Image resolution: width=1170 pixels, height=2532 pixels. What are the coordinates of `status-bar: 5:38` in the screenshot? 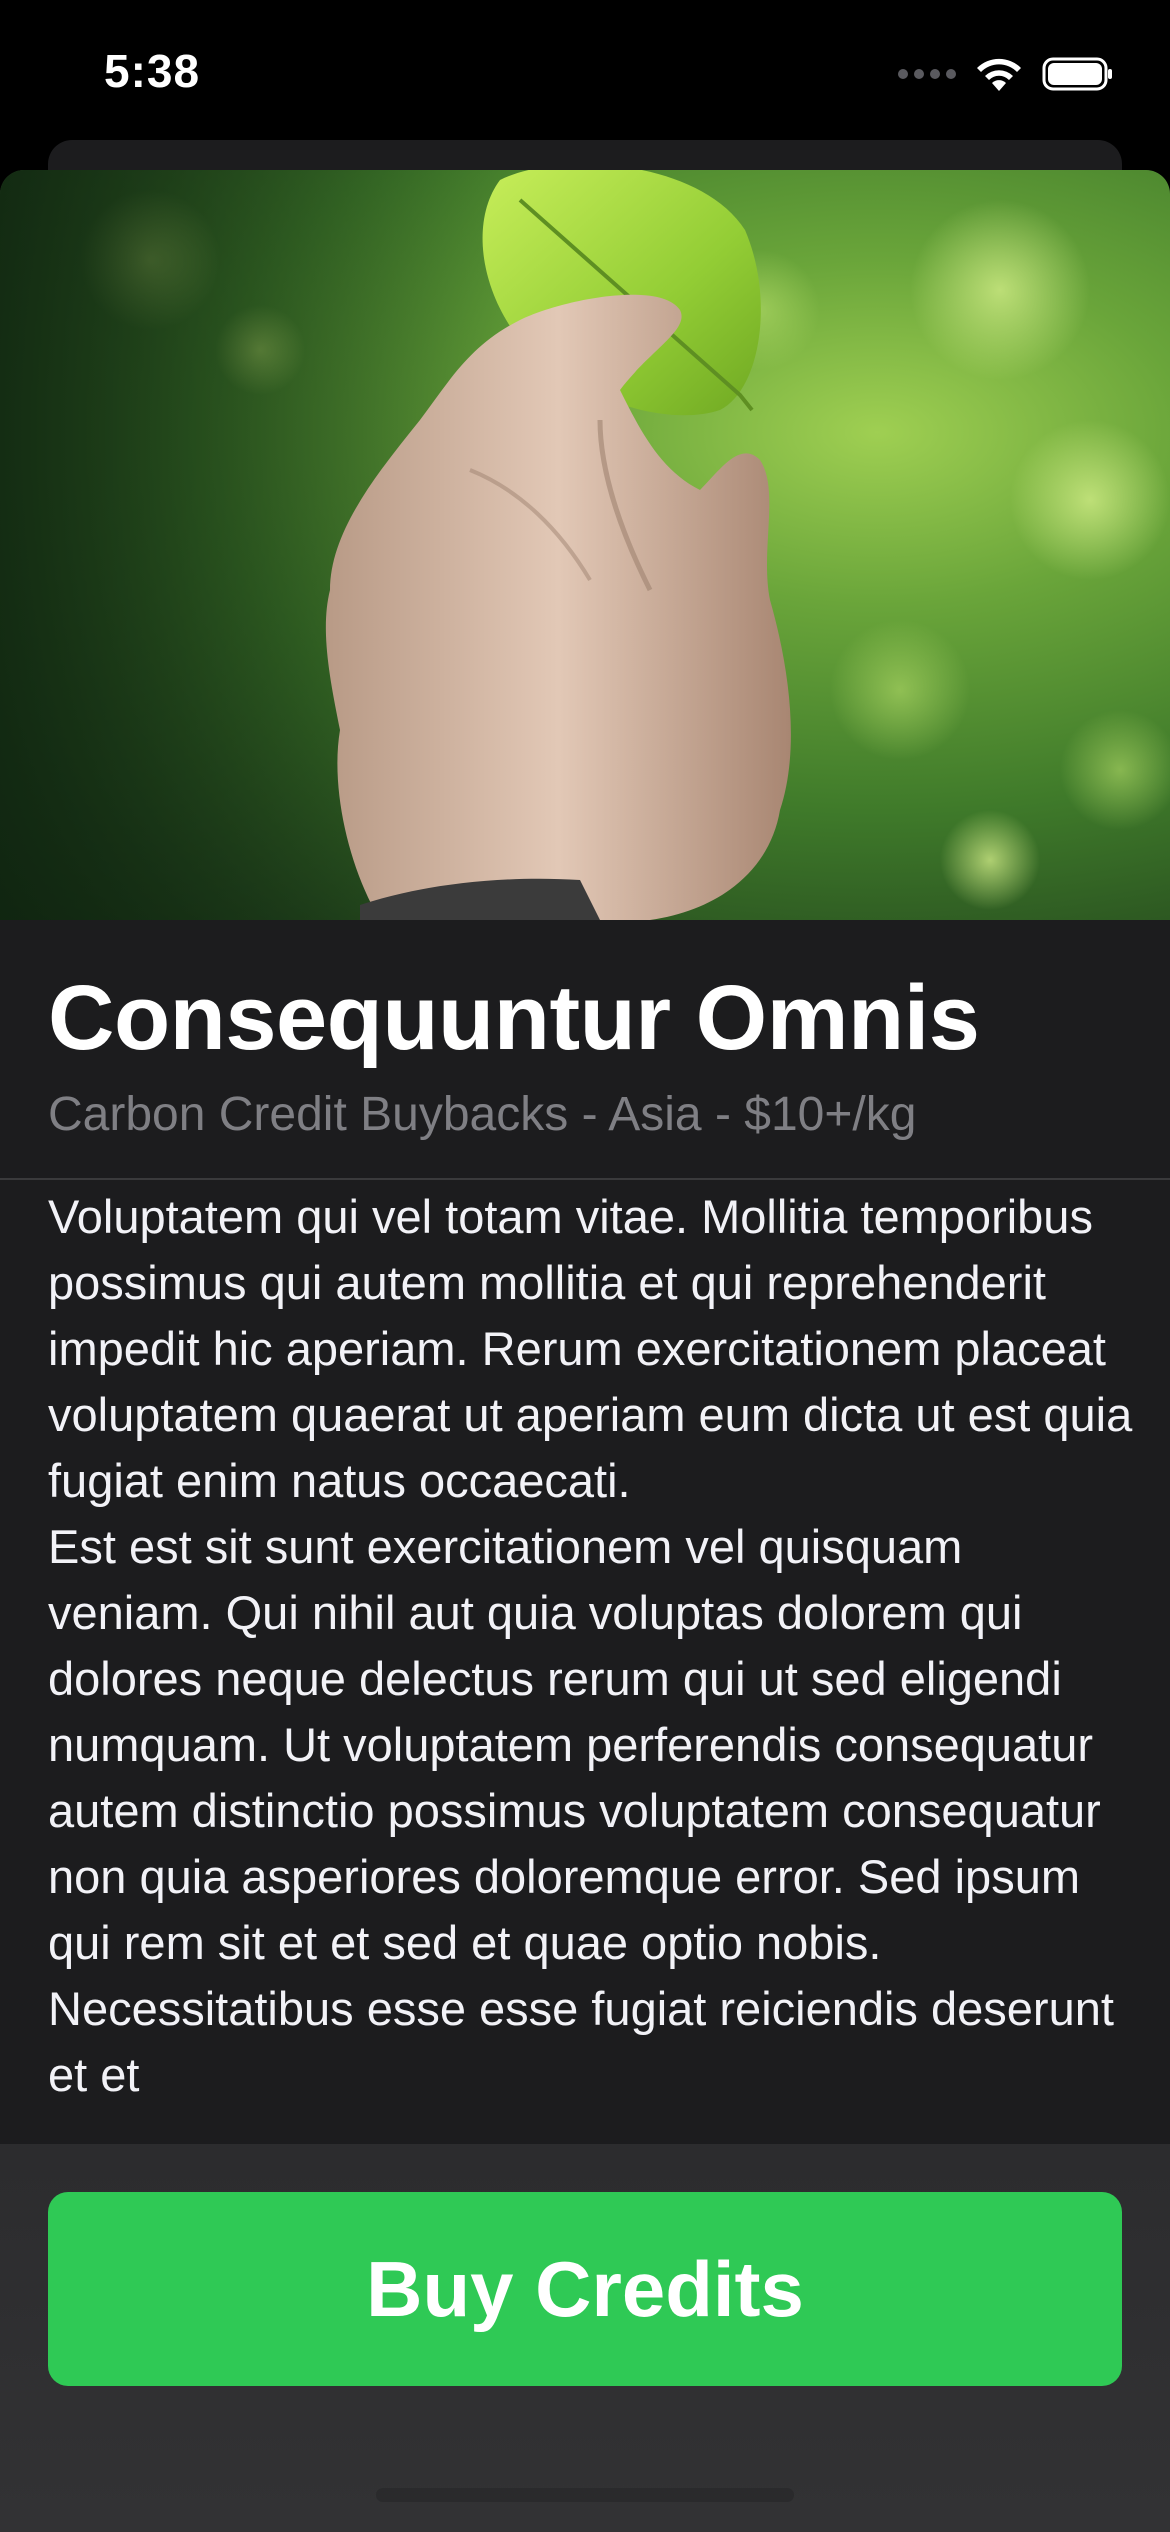 It's located at (585, 70).